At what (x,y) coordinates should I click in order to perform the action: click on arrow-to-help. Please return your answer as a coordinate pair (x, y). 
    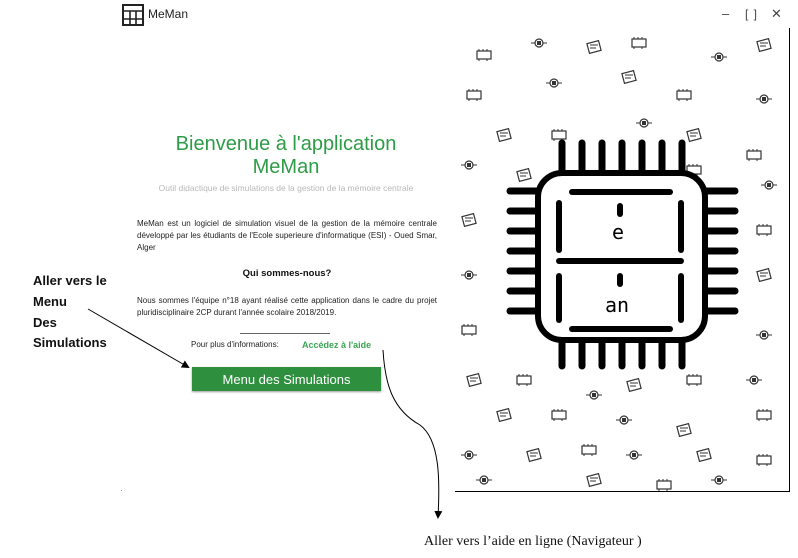
    Looking at the image, I should click on (412, 434).